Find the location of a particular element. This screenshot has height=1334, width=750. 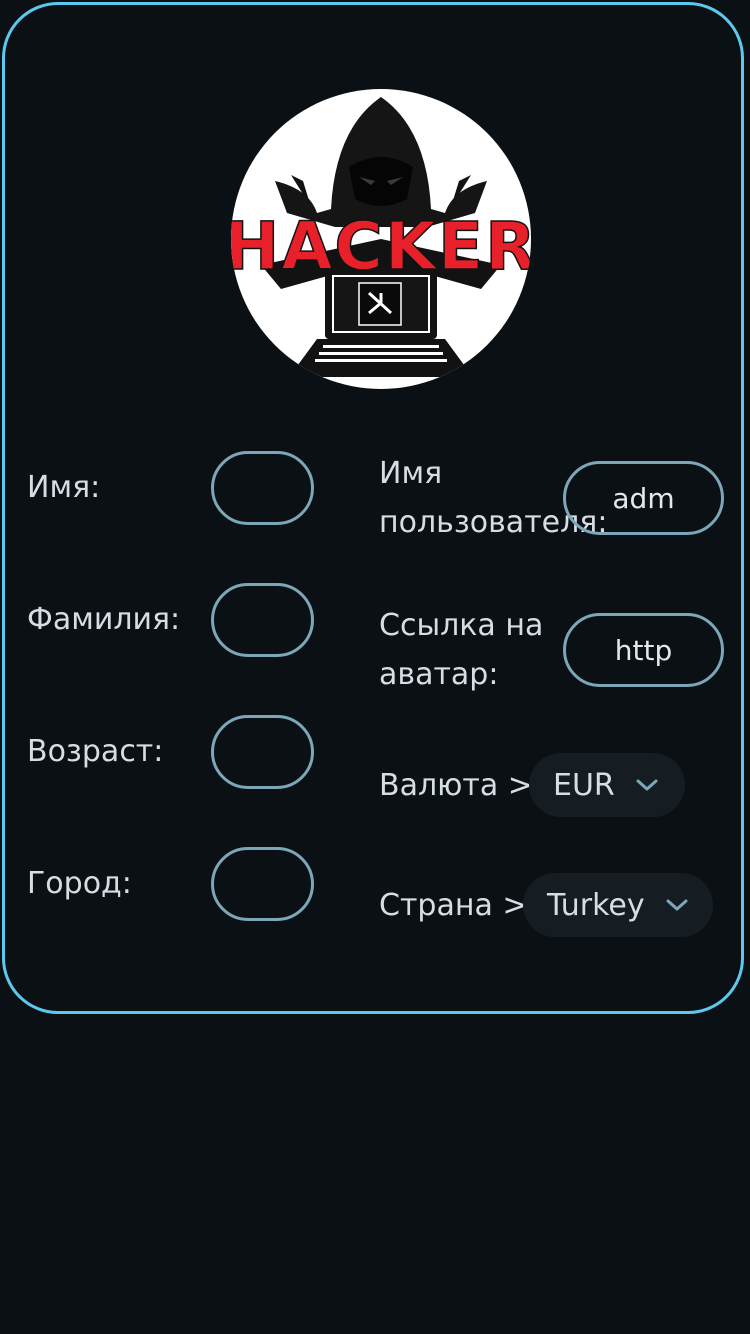

username-label-line1: Имя is located at coordinates (411, 473).